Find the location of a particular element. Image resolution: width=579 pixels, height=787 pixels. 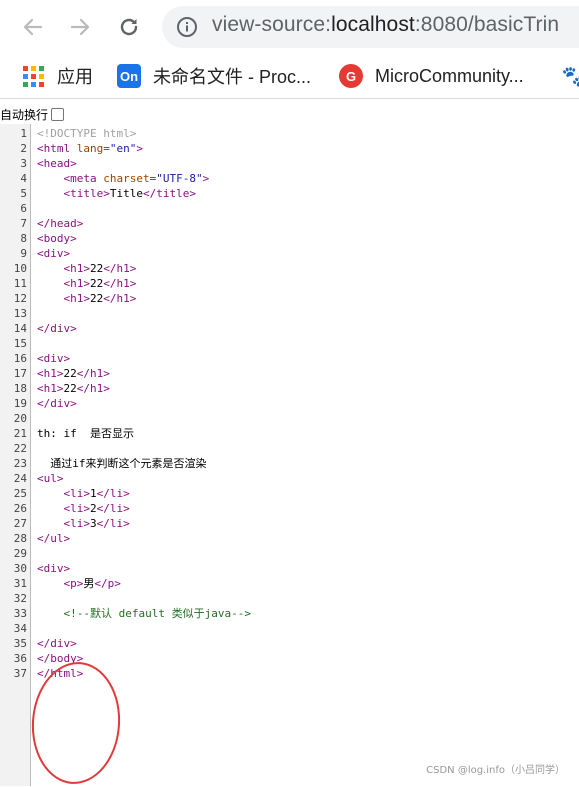

source-line: 6 is located at coordinates (289, 208).